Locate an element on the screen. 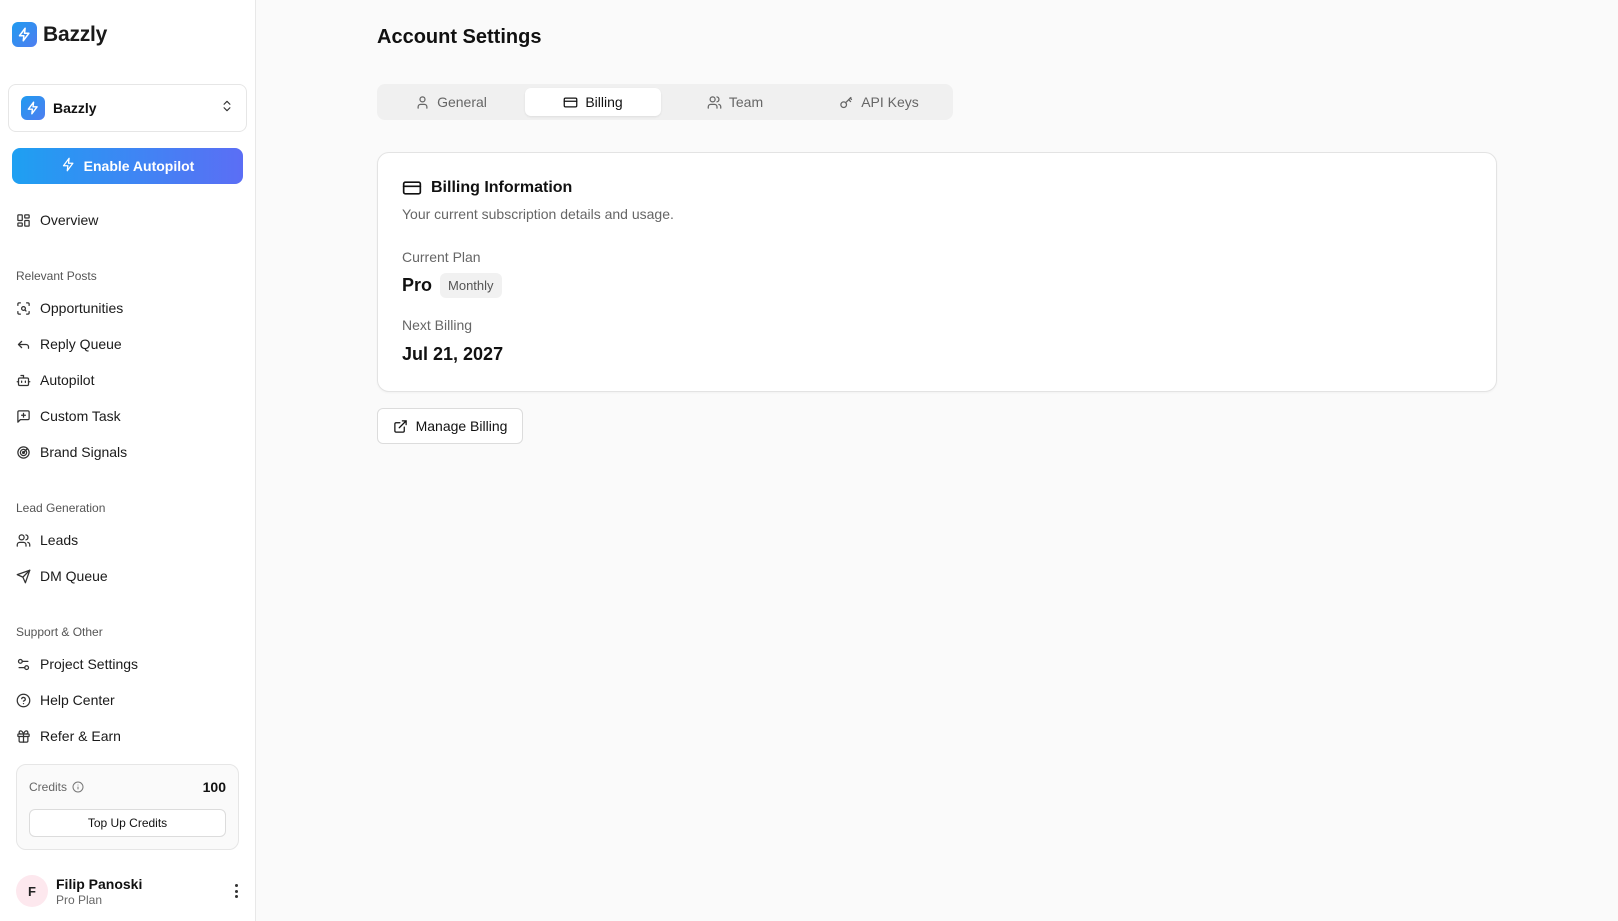 The width and height of the screenshot is (1618, 921). tab-general: General is located at coordinates (451, 102).